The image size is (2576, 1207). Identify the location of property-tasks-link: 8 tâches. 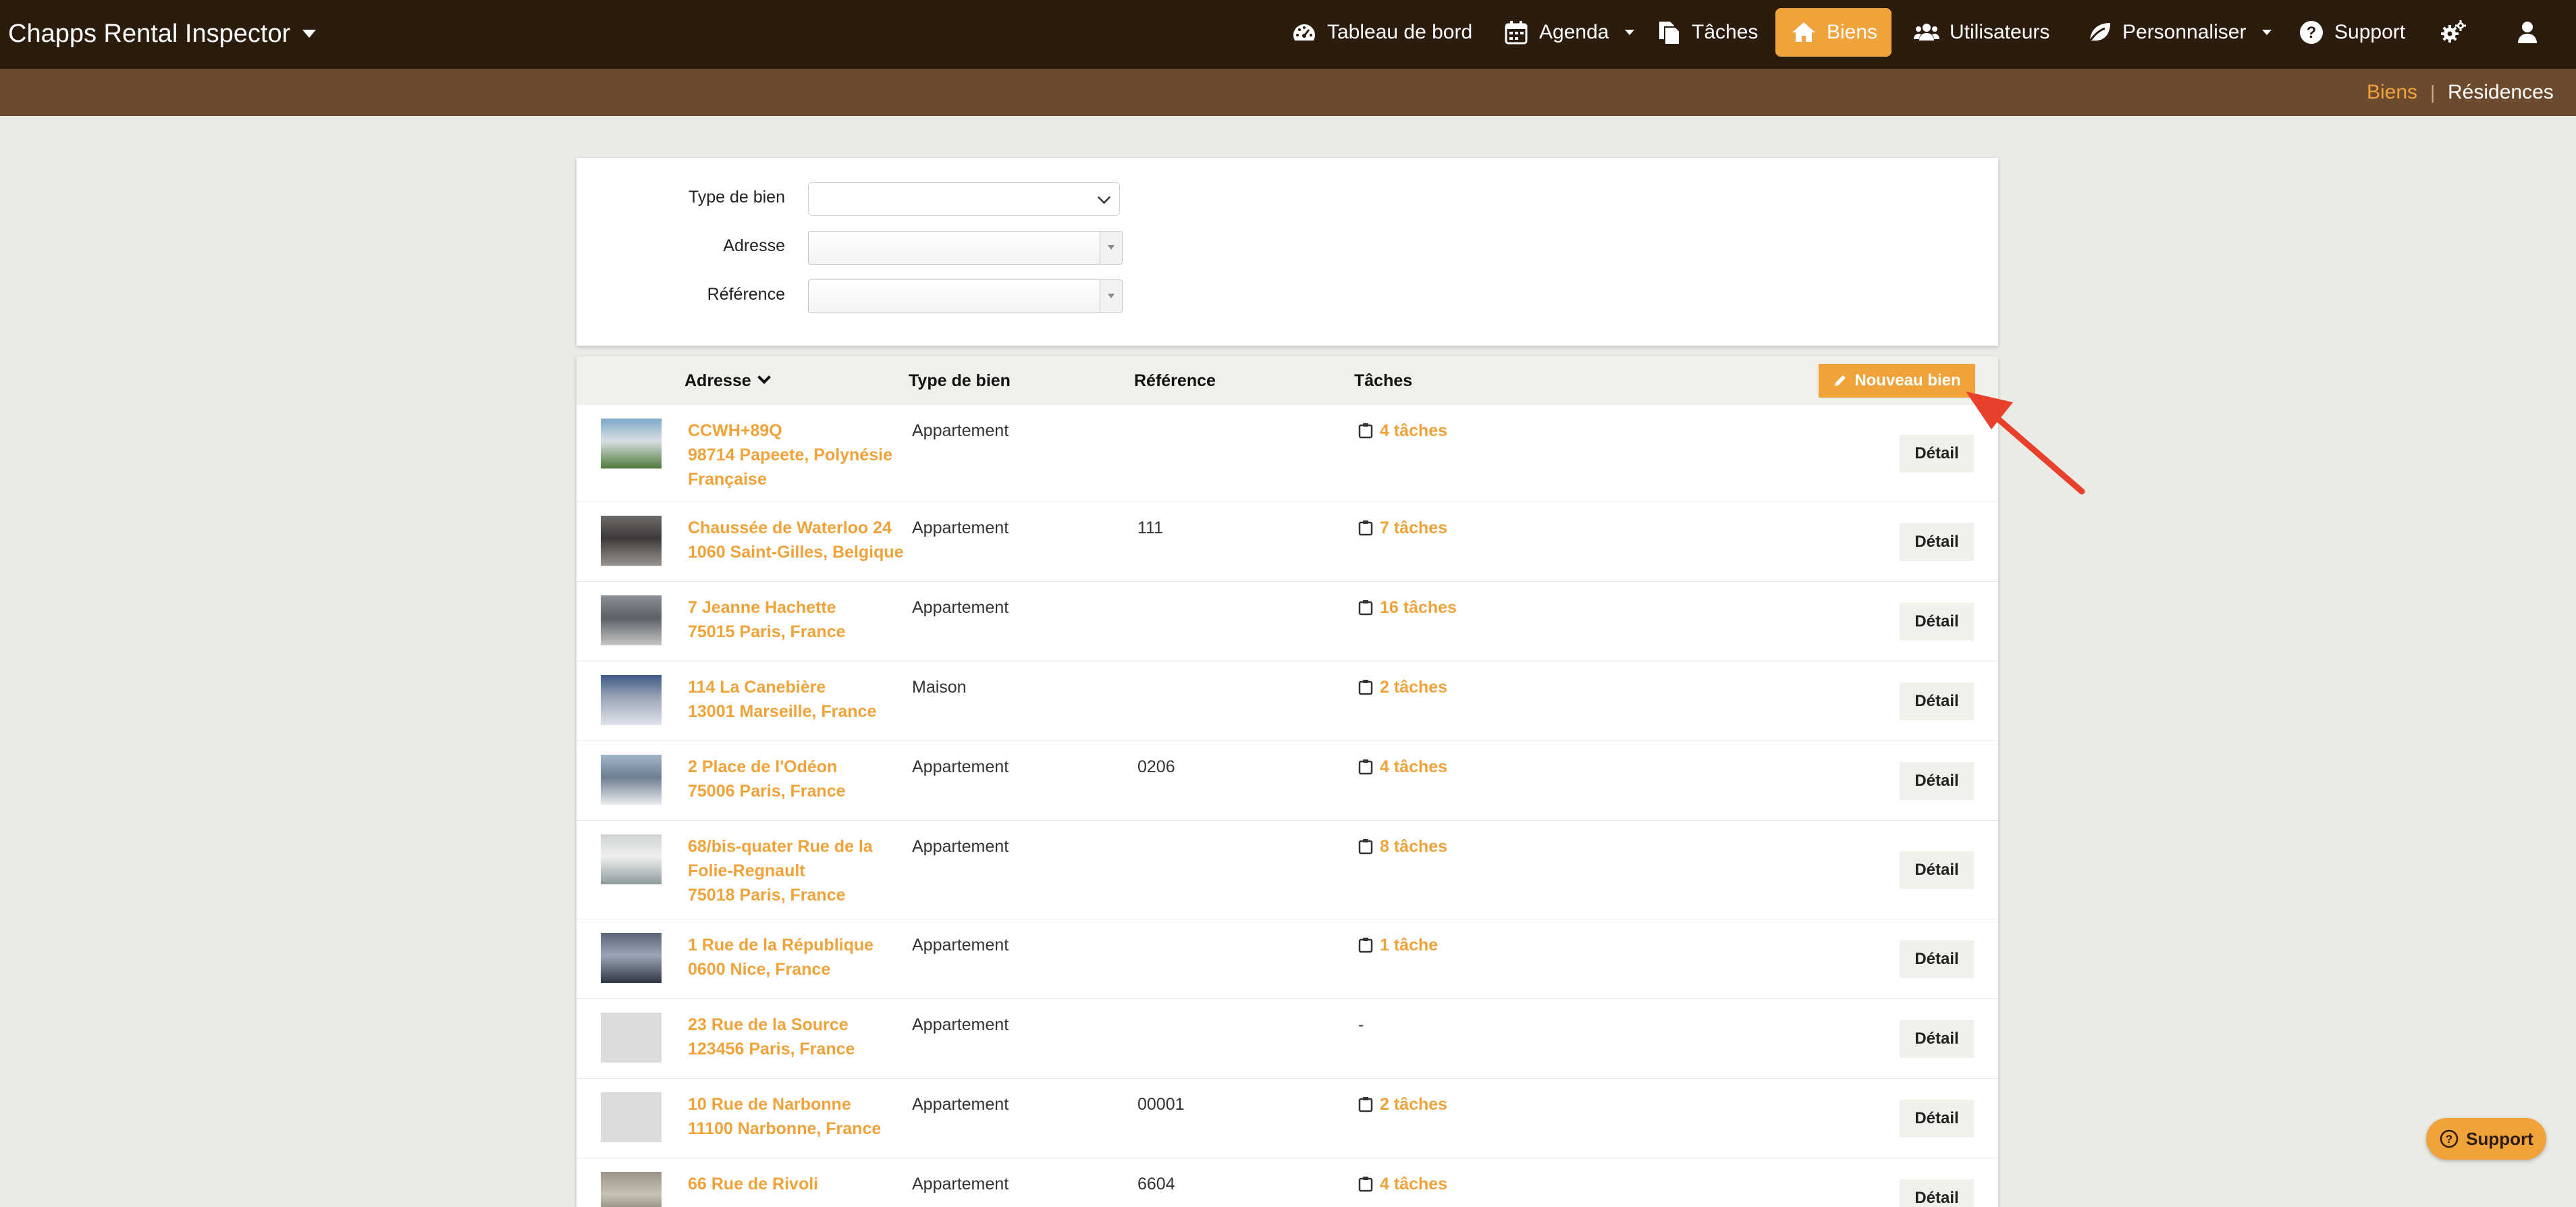
(1402, 846).